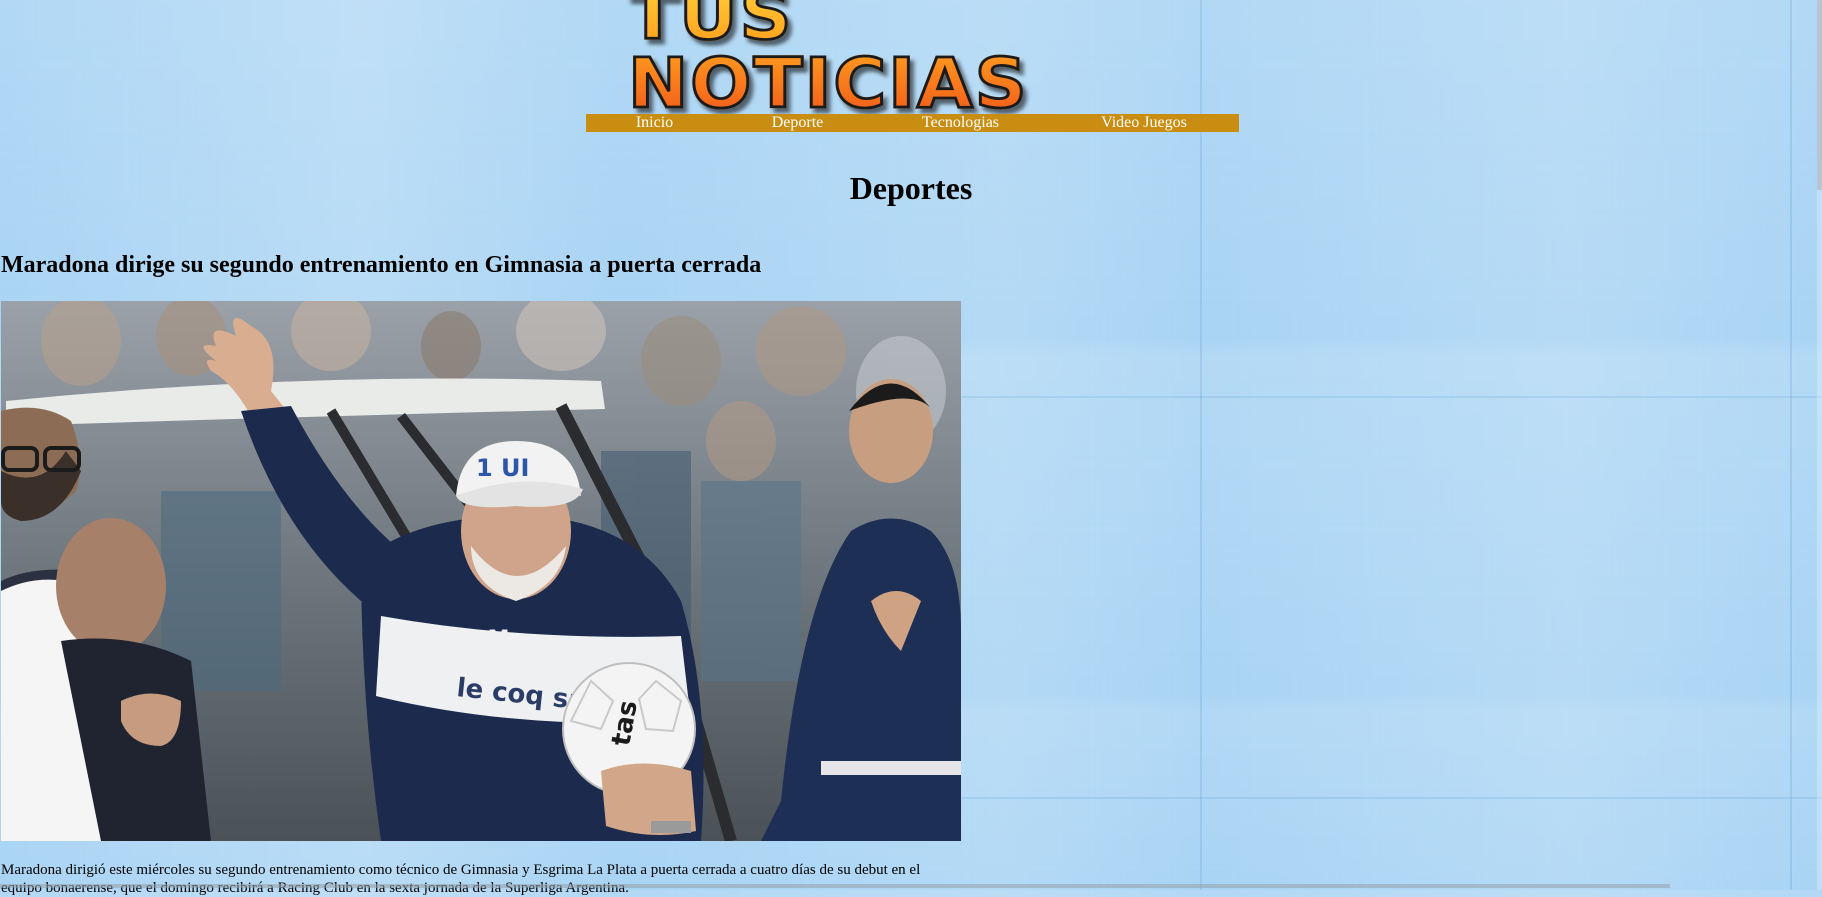 This screenshot has height=897, width=1822. Describe the element at coordinates (960, 123) in the screenshot. I see `nav-link-tecnologias: Tecnologias` at that location.